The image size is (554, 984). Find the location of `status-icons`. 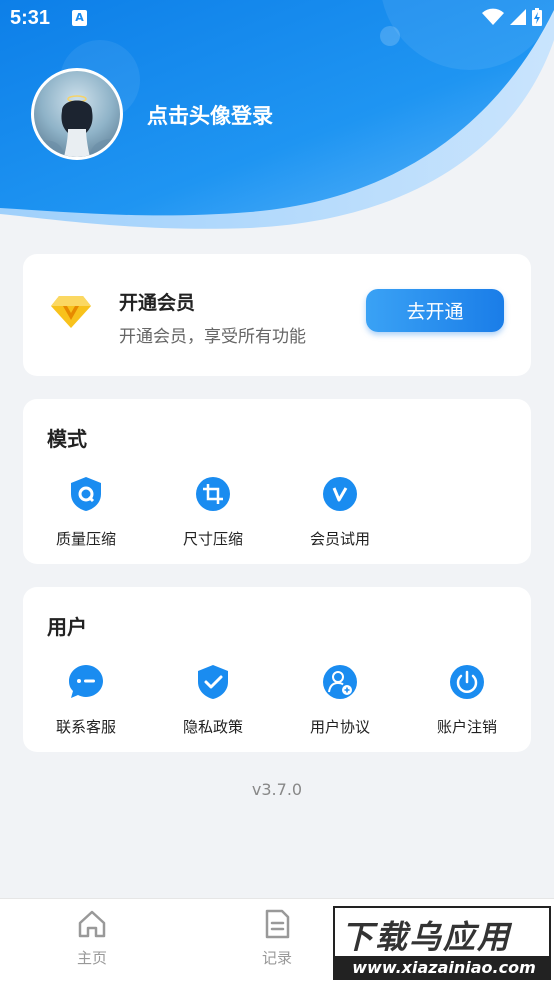

status-icons is located at coordinates (512, 17).